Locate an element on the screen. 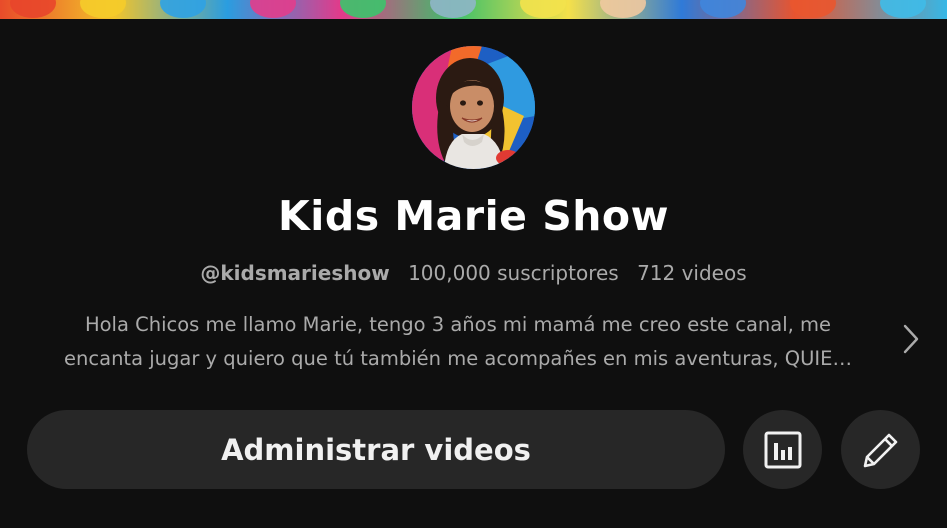 This screenshot has height=528, width=947. avatar-image is located at coordinates (473, 107).